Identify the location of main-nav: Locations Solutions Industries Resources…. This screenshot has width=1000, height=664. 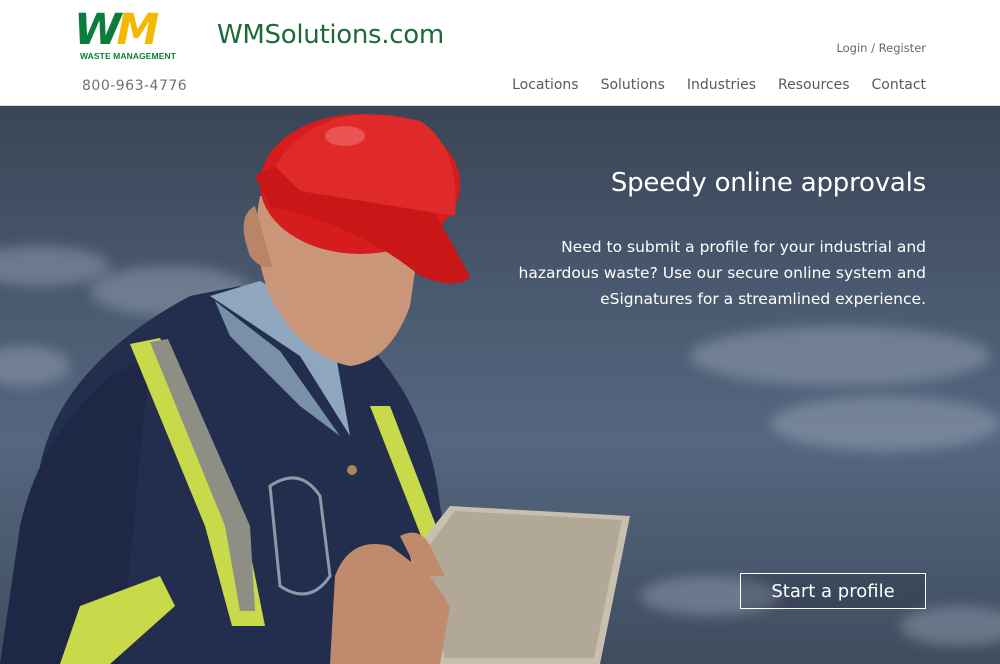
(719, 85).